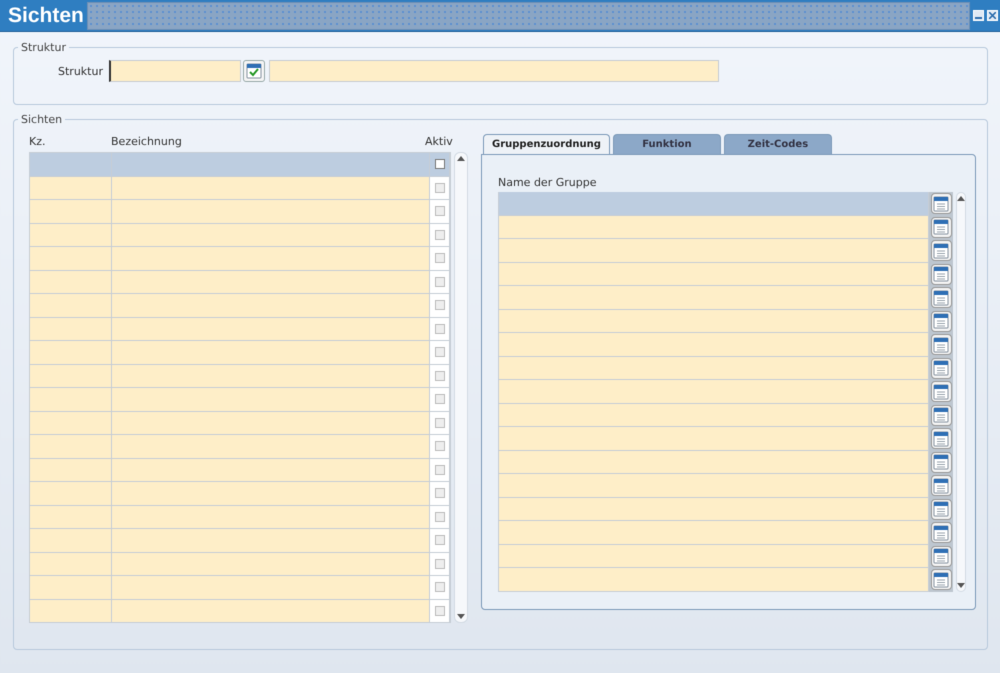 The height and width of the screenshot is (673, 1000). I want to click on tab: Funktion, so click(666, 144).